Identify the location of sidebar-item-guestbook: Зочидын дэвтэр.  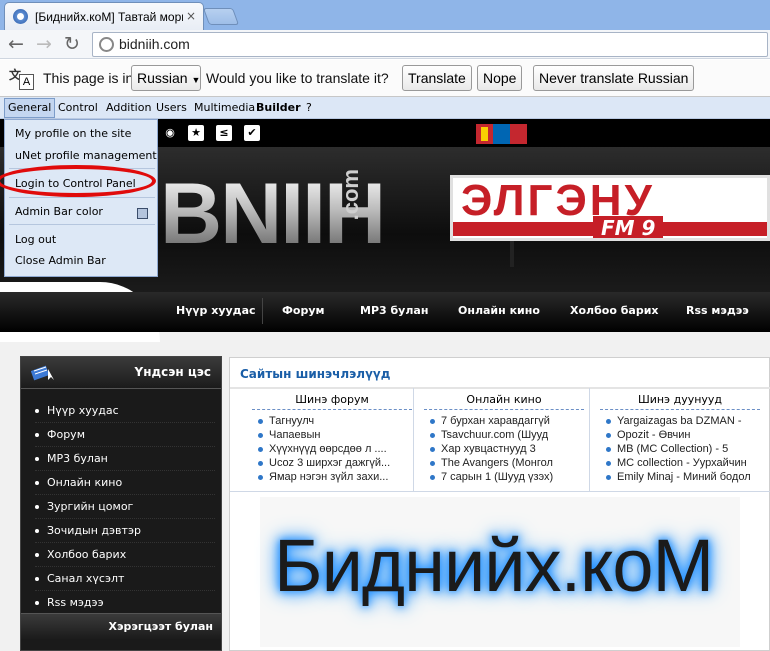
(125, 531).